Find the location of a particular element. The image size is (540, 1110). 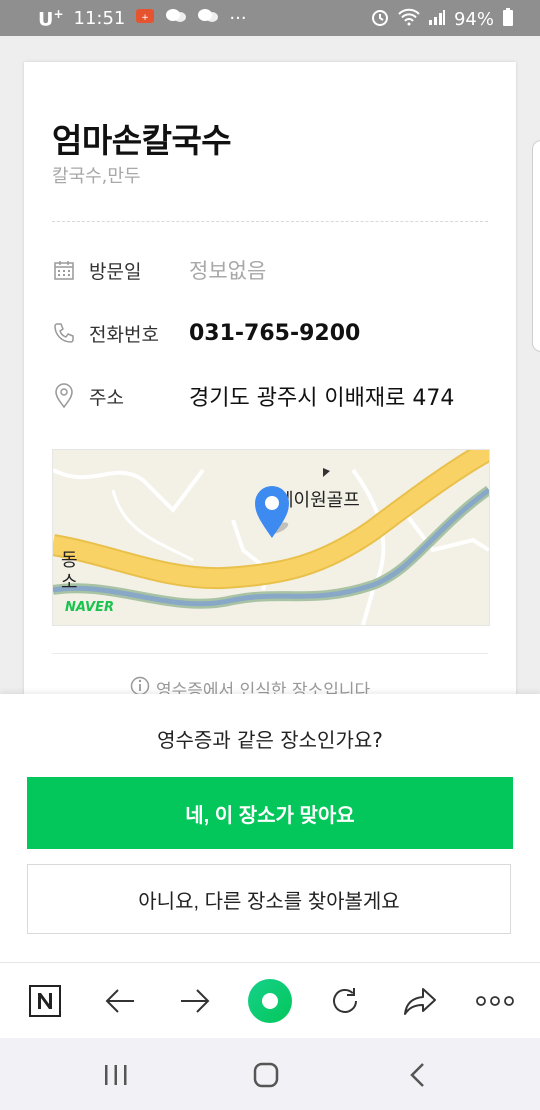

phone-row: 전화번호 031-765-9200 is located at coordinates (272, 333).